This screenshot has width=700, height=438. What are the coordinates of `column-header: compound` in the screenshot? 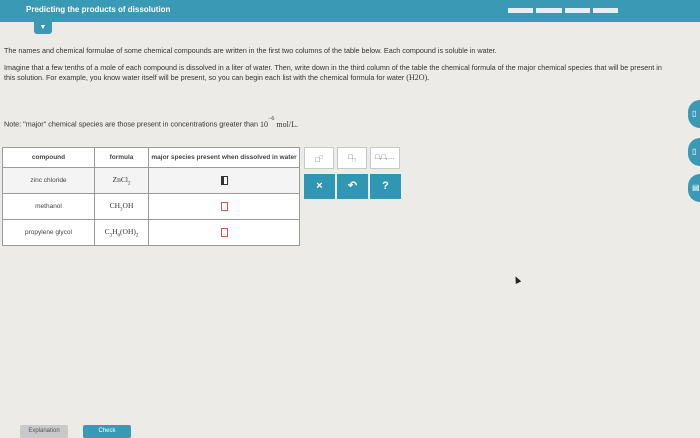 It's located at (48, 157).